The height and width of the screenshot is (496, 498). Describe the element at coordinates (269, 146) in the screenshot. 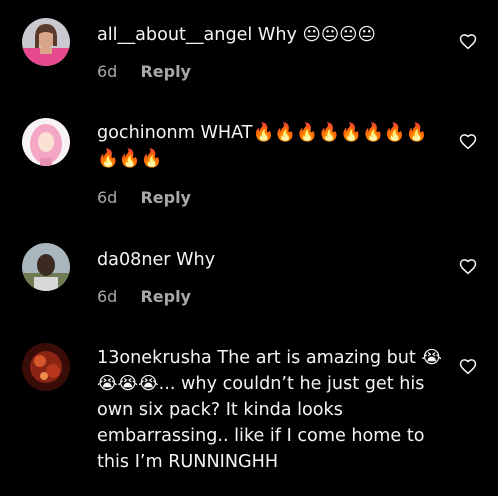

I see `comment-text: gochinonm WHAT🔥🔥🔥🔥🔥🔥🔥🔥🔥🔥🔥` at that location.